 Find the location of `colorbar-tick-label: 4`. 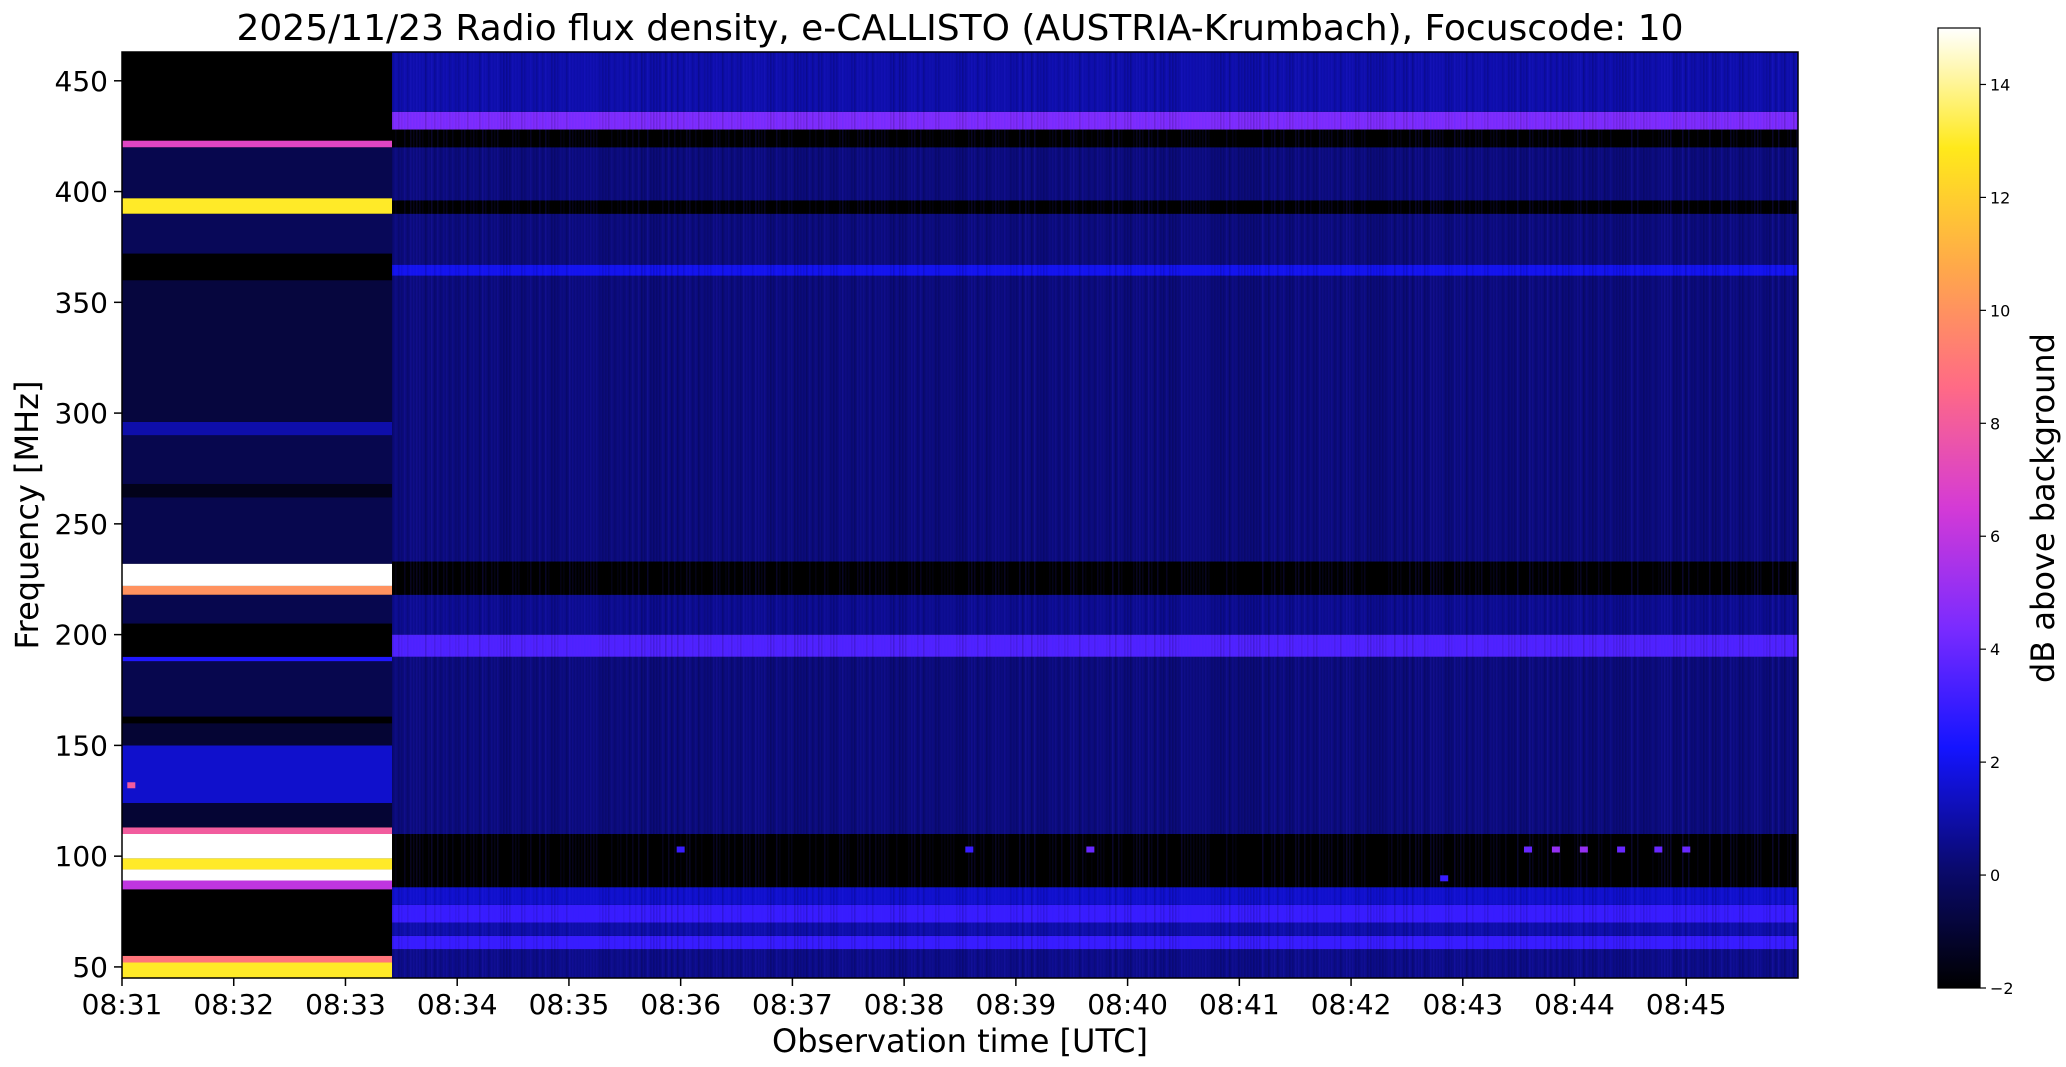

colorbar-tick-label: 4 is located at coordinates (1995, 649).